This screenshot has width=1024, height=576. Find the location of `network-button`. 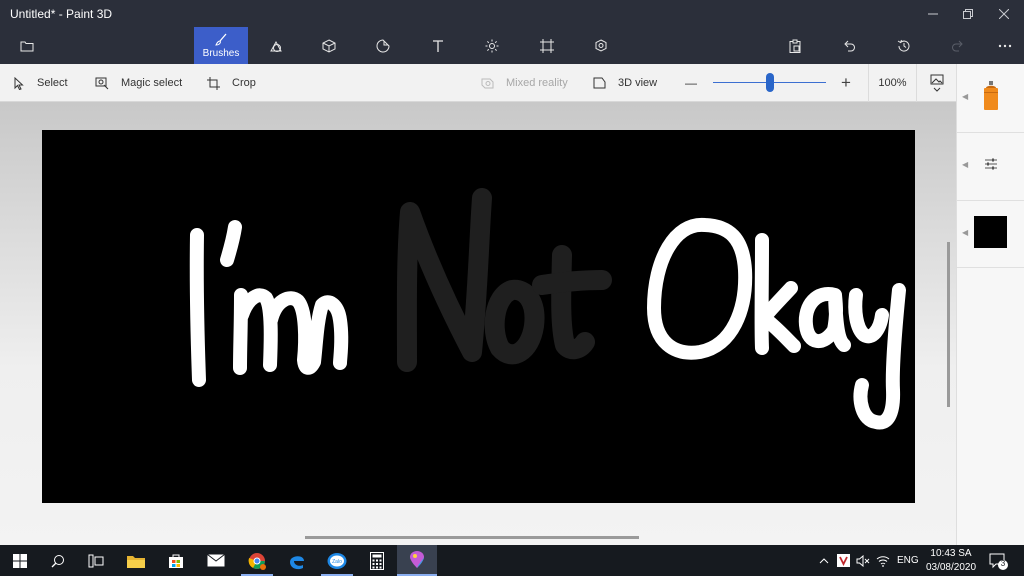

network-button is located at coordinates (883, 560).